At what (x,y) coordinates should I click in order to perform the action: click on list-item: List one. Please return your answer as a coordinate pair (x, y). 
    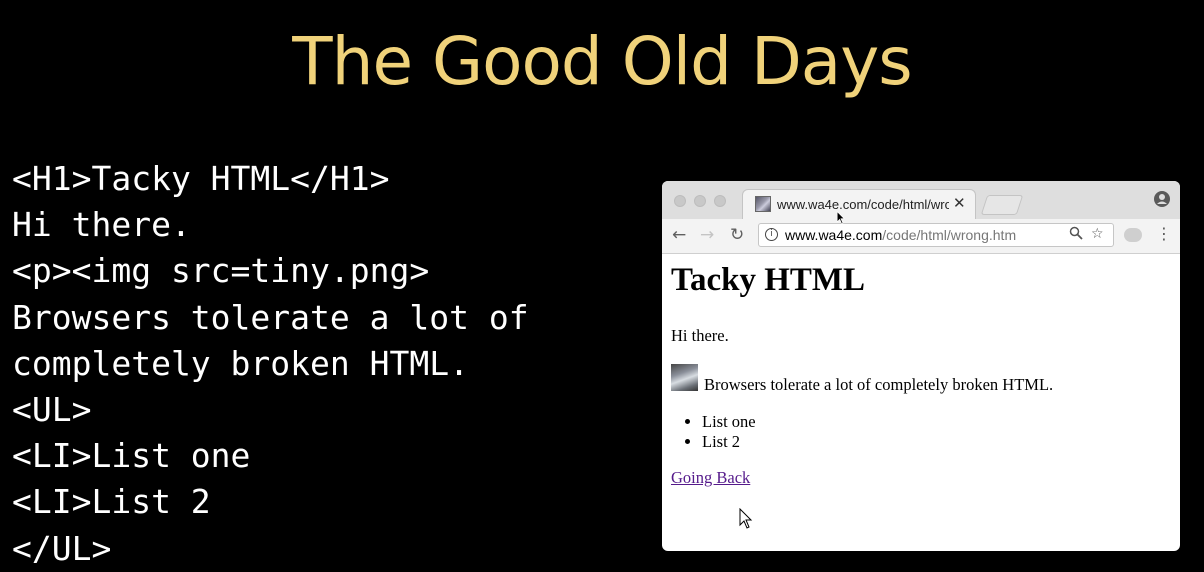
    Looking at the image, I should click on (729, 422).